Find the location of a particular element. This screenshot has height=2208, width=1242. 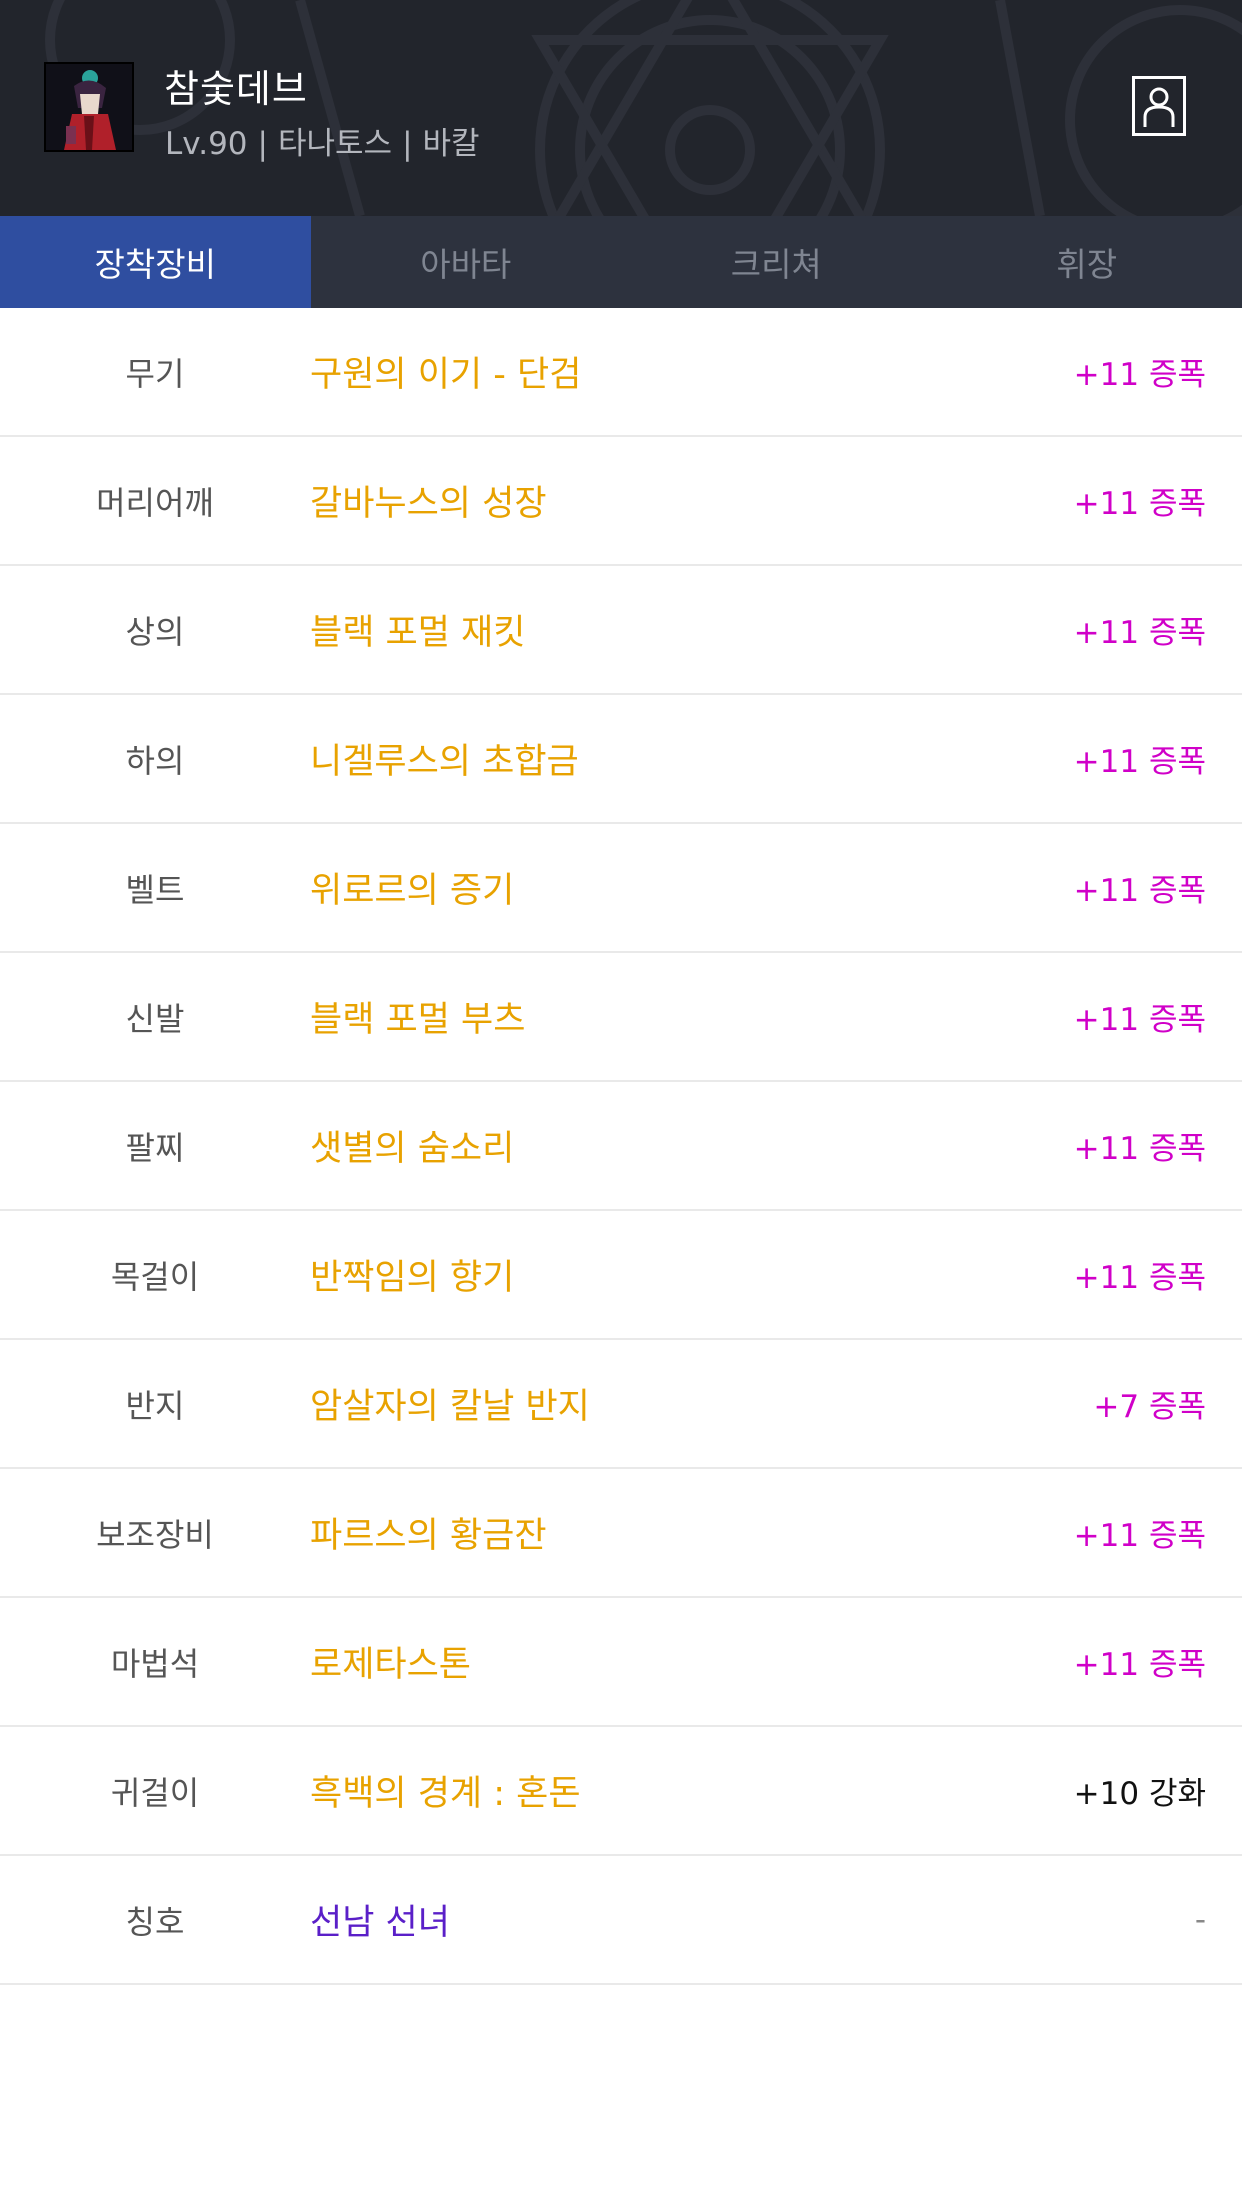

equipment-row: 반지 암살자의 칼날 반지 +7 증폭 is located at coordinates (621, 1404).